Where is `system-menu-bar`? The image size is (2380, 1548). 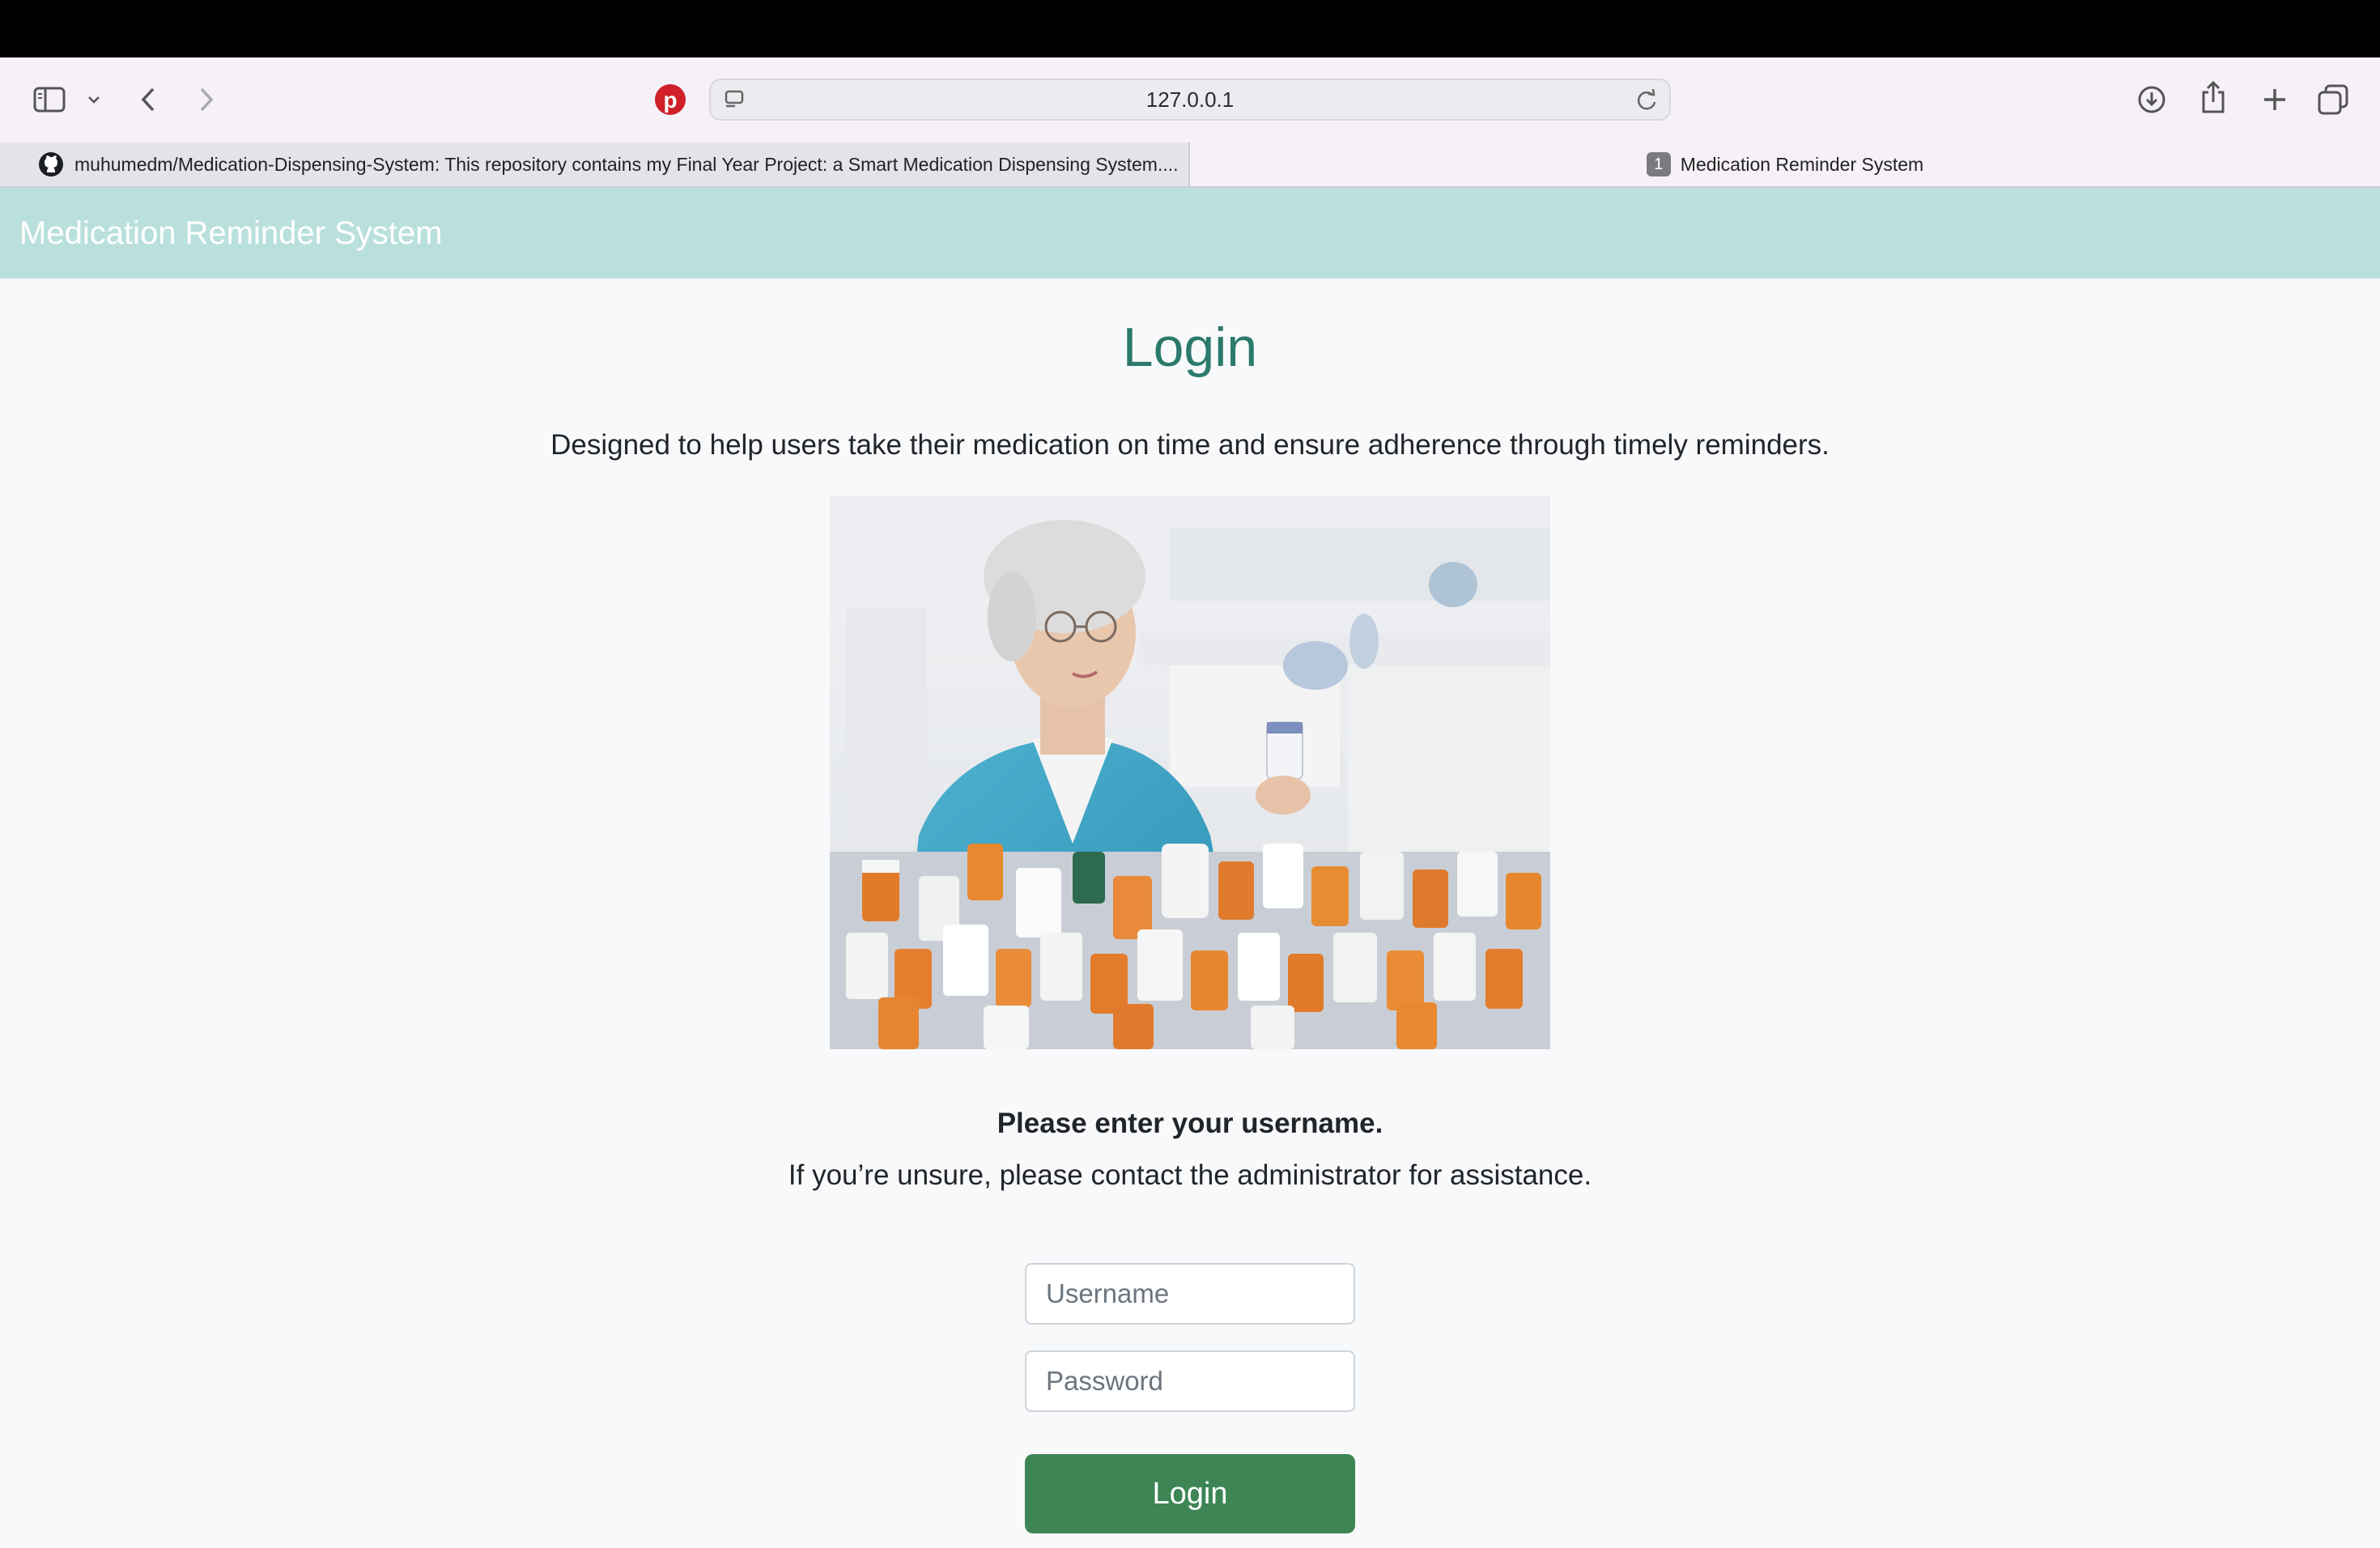 system-menu-bar is located at coordinates (1190, 29).